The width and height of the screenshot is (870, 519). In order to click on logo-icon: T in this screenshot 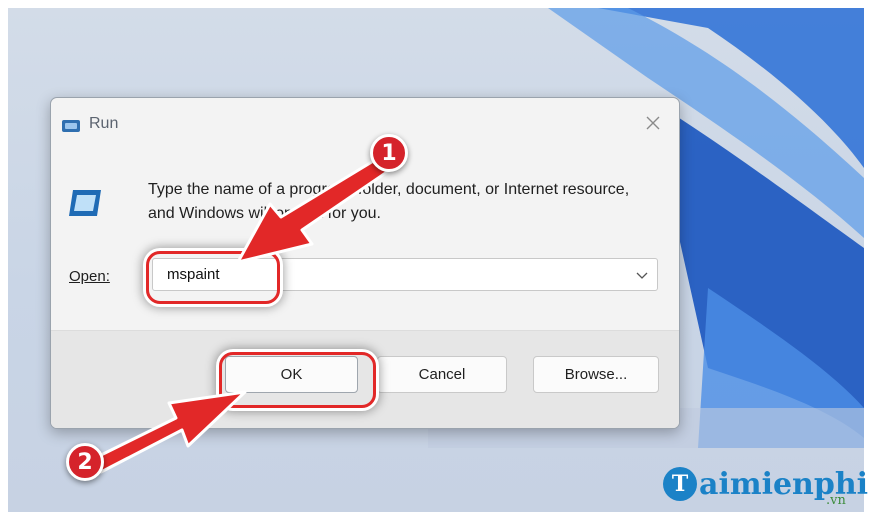, I will do `click(680, 484)`.